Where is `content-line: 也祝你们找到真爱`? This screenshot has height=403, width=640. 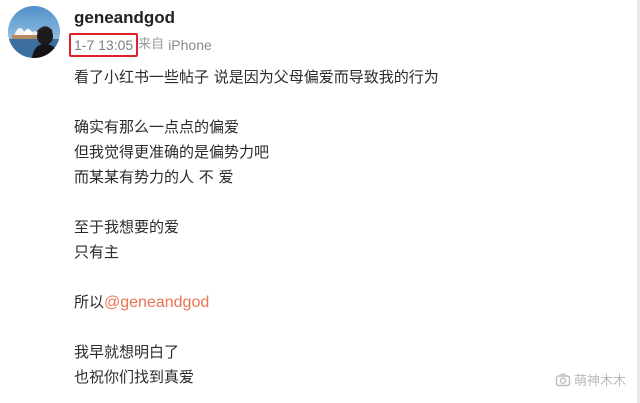 content-line: 也祝你们找到真爱 is located at coordinates (134, 377).